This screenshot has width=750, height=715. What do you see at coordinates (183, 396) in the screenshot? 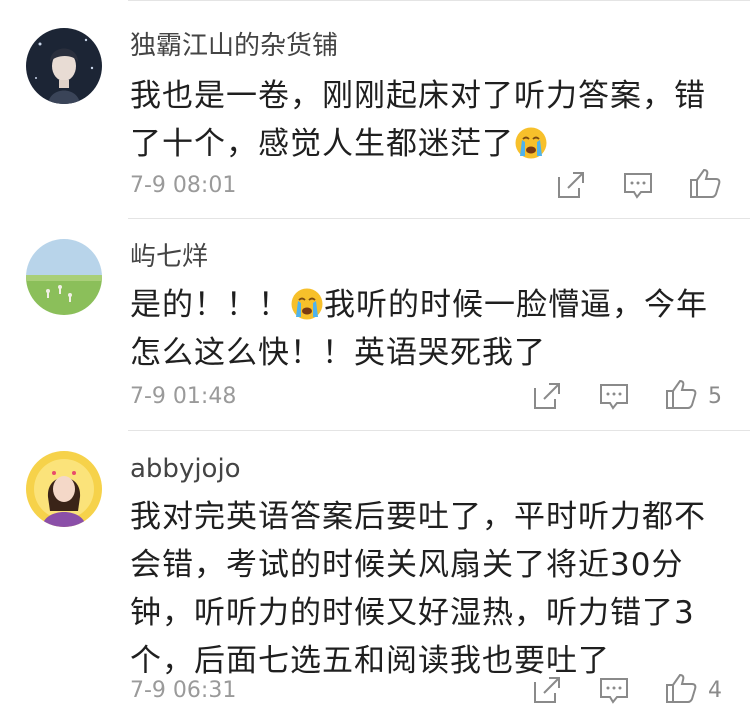
I see `timestamp: 7-9 01:48` at bounding box center [183, 396].